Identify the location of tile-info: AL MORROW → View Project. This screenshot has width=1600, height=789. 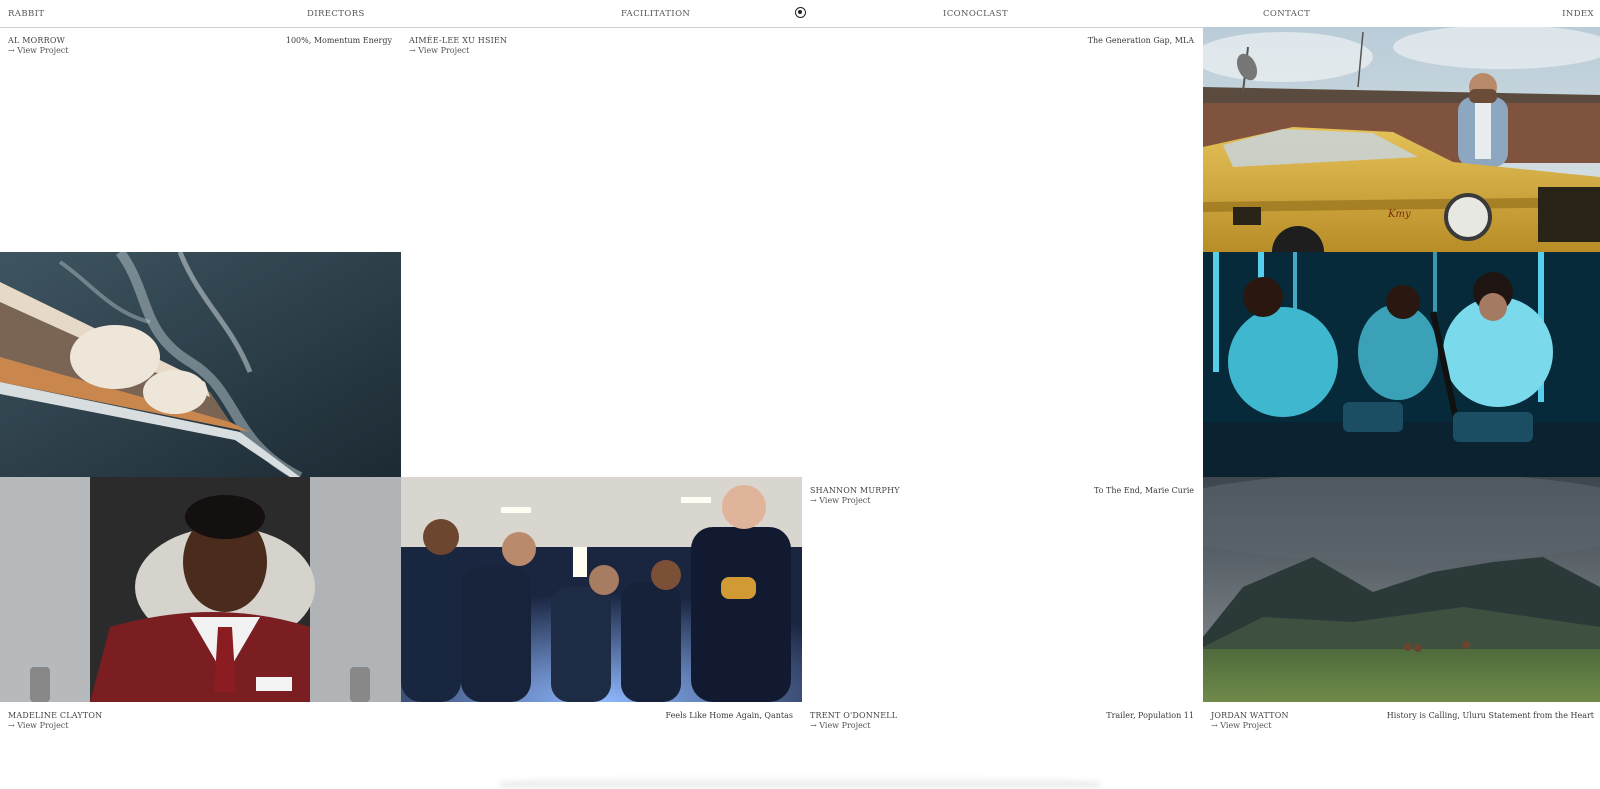
(38, 45).